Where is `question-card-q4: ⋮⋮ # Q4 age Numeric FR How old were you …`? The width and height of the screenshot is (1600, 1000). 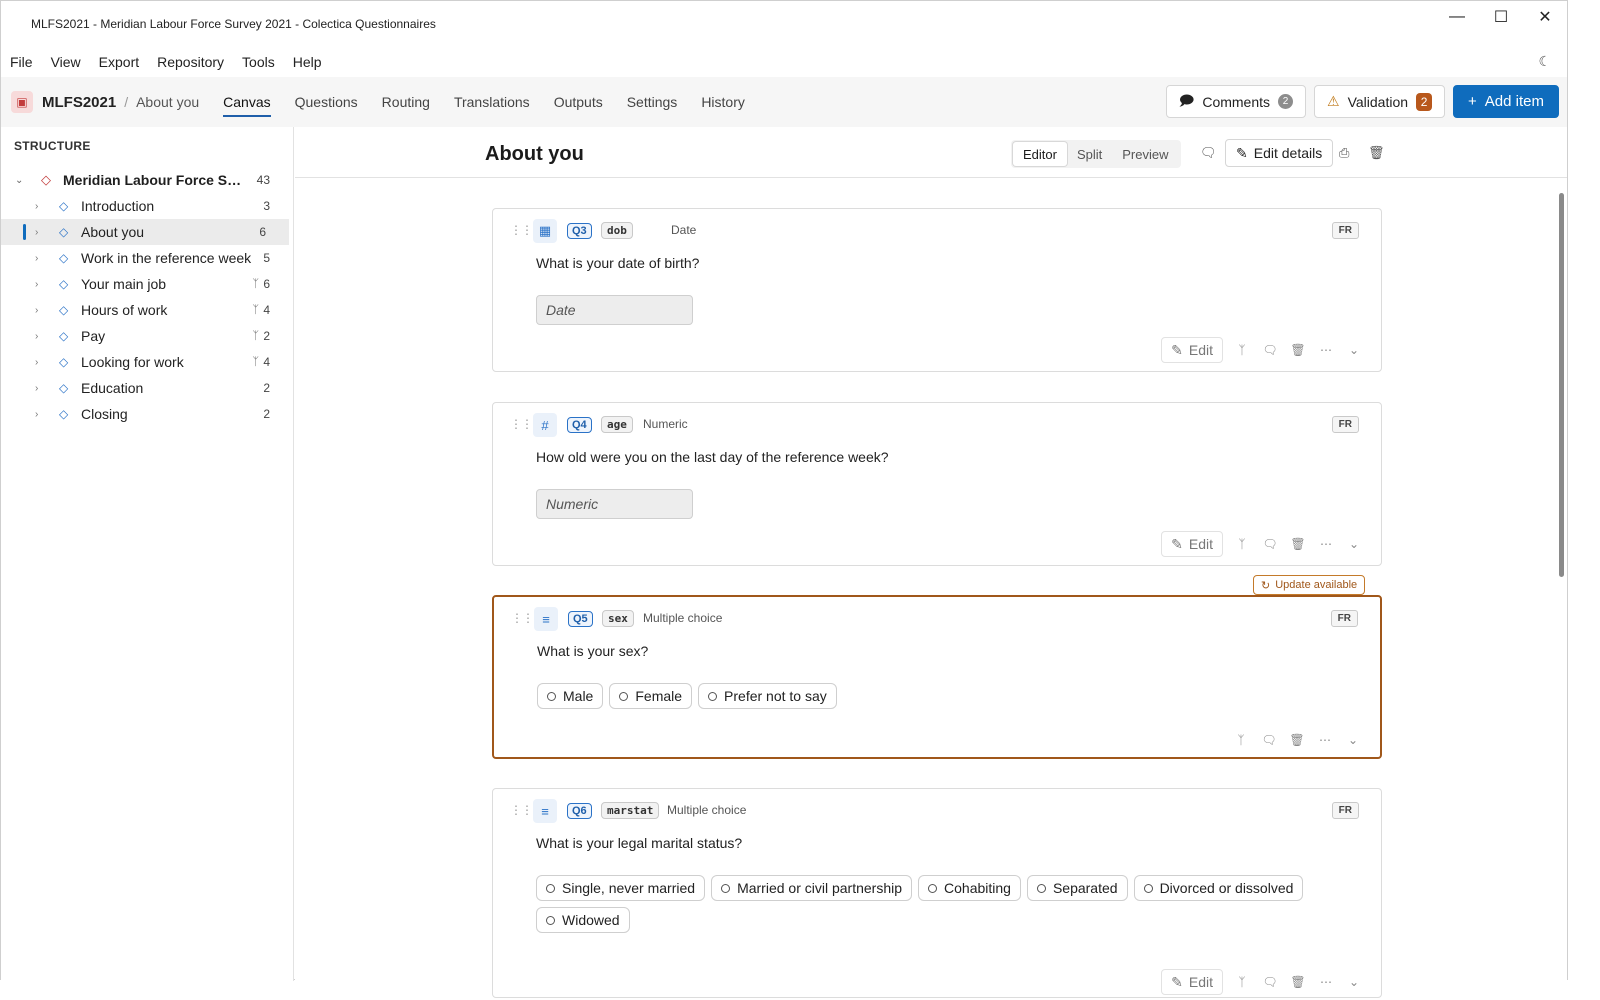 question-card-q4: ⋮⋮ # Q4 age Numeric FR How old were you … is located at coordinates (937, 484).